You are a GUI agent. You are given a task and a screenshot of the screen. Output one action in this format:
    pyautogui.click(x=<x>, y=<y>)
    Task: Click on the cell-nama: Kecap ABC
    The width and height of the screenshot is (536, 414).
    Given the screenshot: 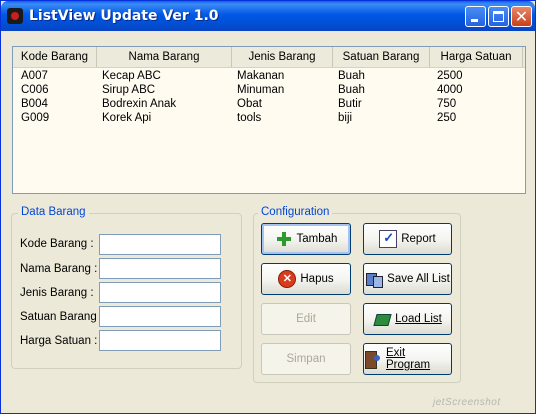 What is the action you would take?
    pyautogui.click(x=131, y=76)
    